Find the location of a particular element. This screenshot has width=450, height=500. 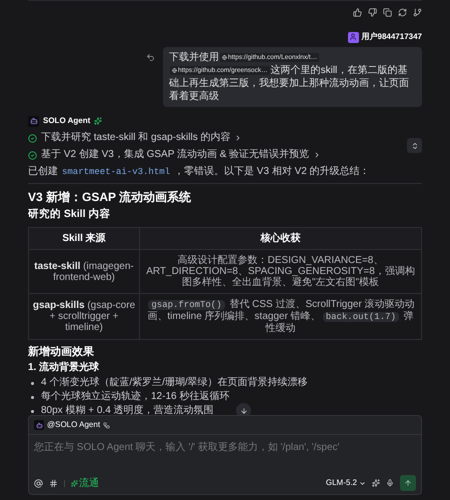

refresh-icon is located at coordinates (402, 12).